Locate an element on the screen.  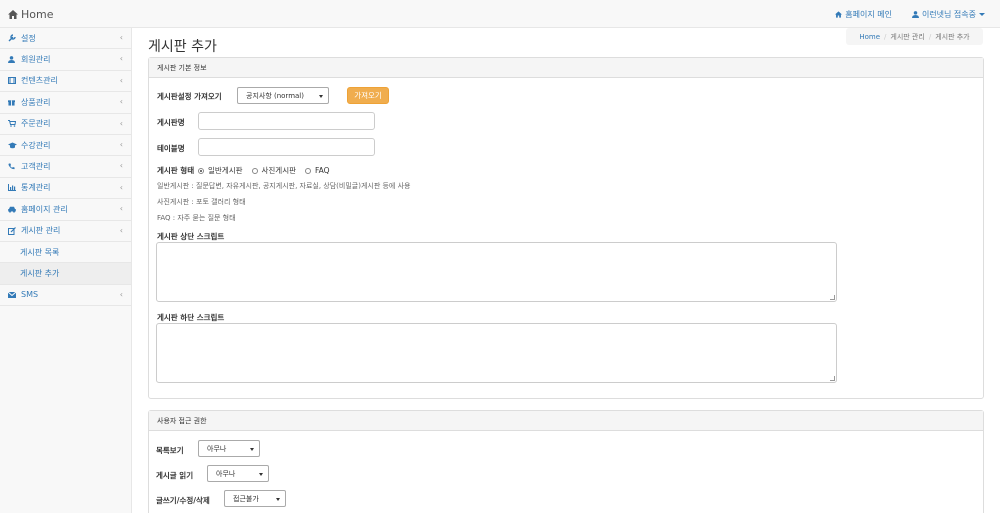
board-type-option-label: 일반게시판 is located at coordinates (225, 170).